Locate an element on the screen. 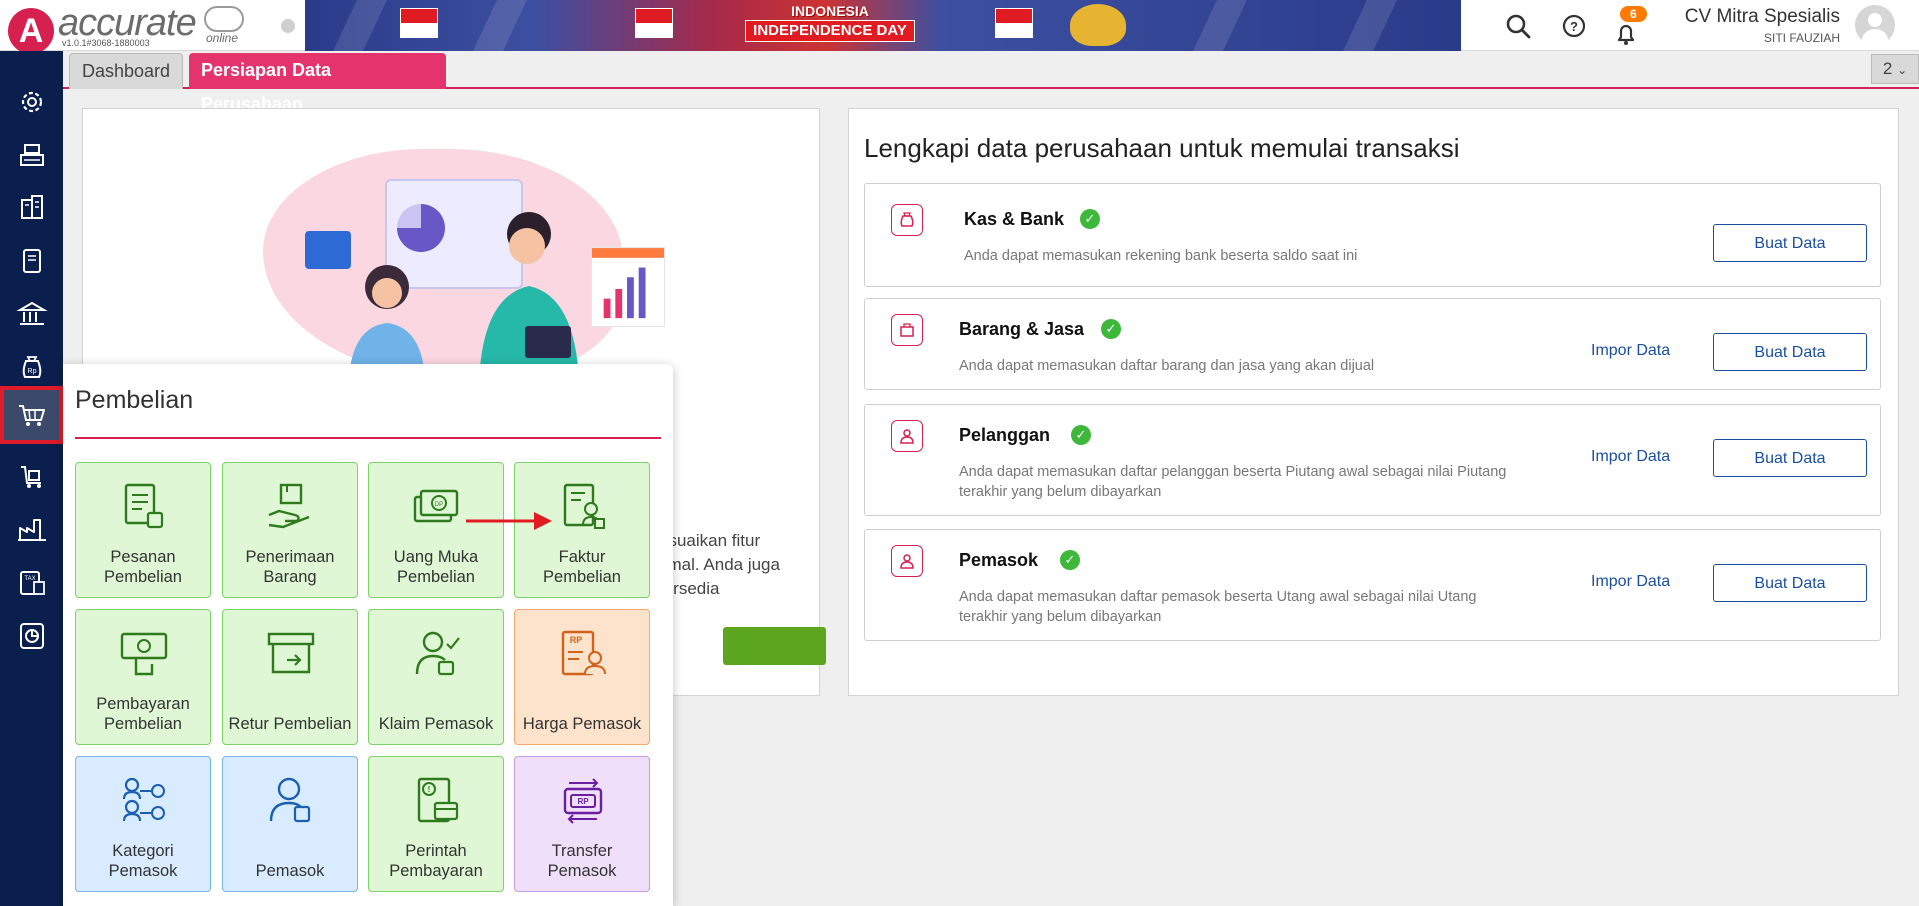 This screenshot has height=906, width=1919. money-bag-icon: Rp is located at coordinates (31, 367).